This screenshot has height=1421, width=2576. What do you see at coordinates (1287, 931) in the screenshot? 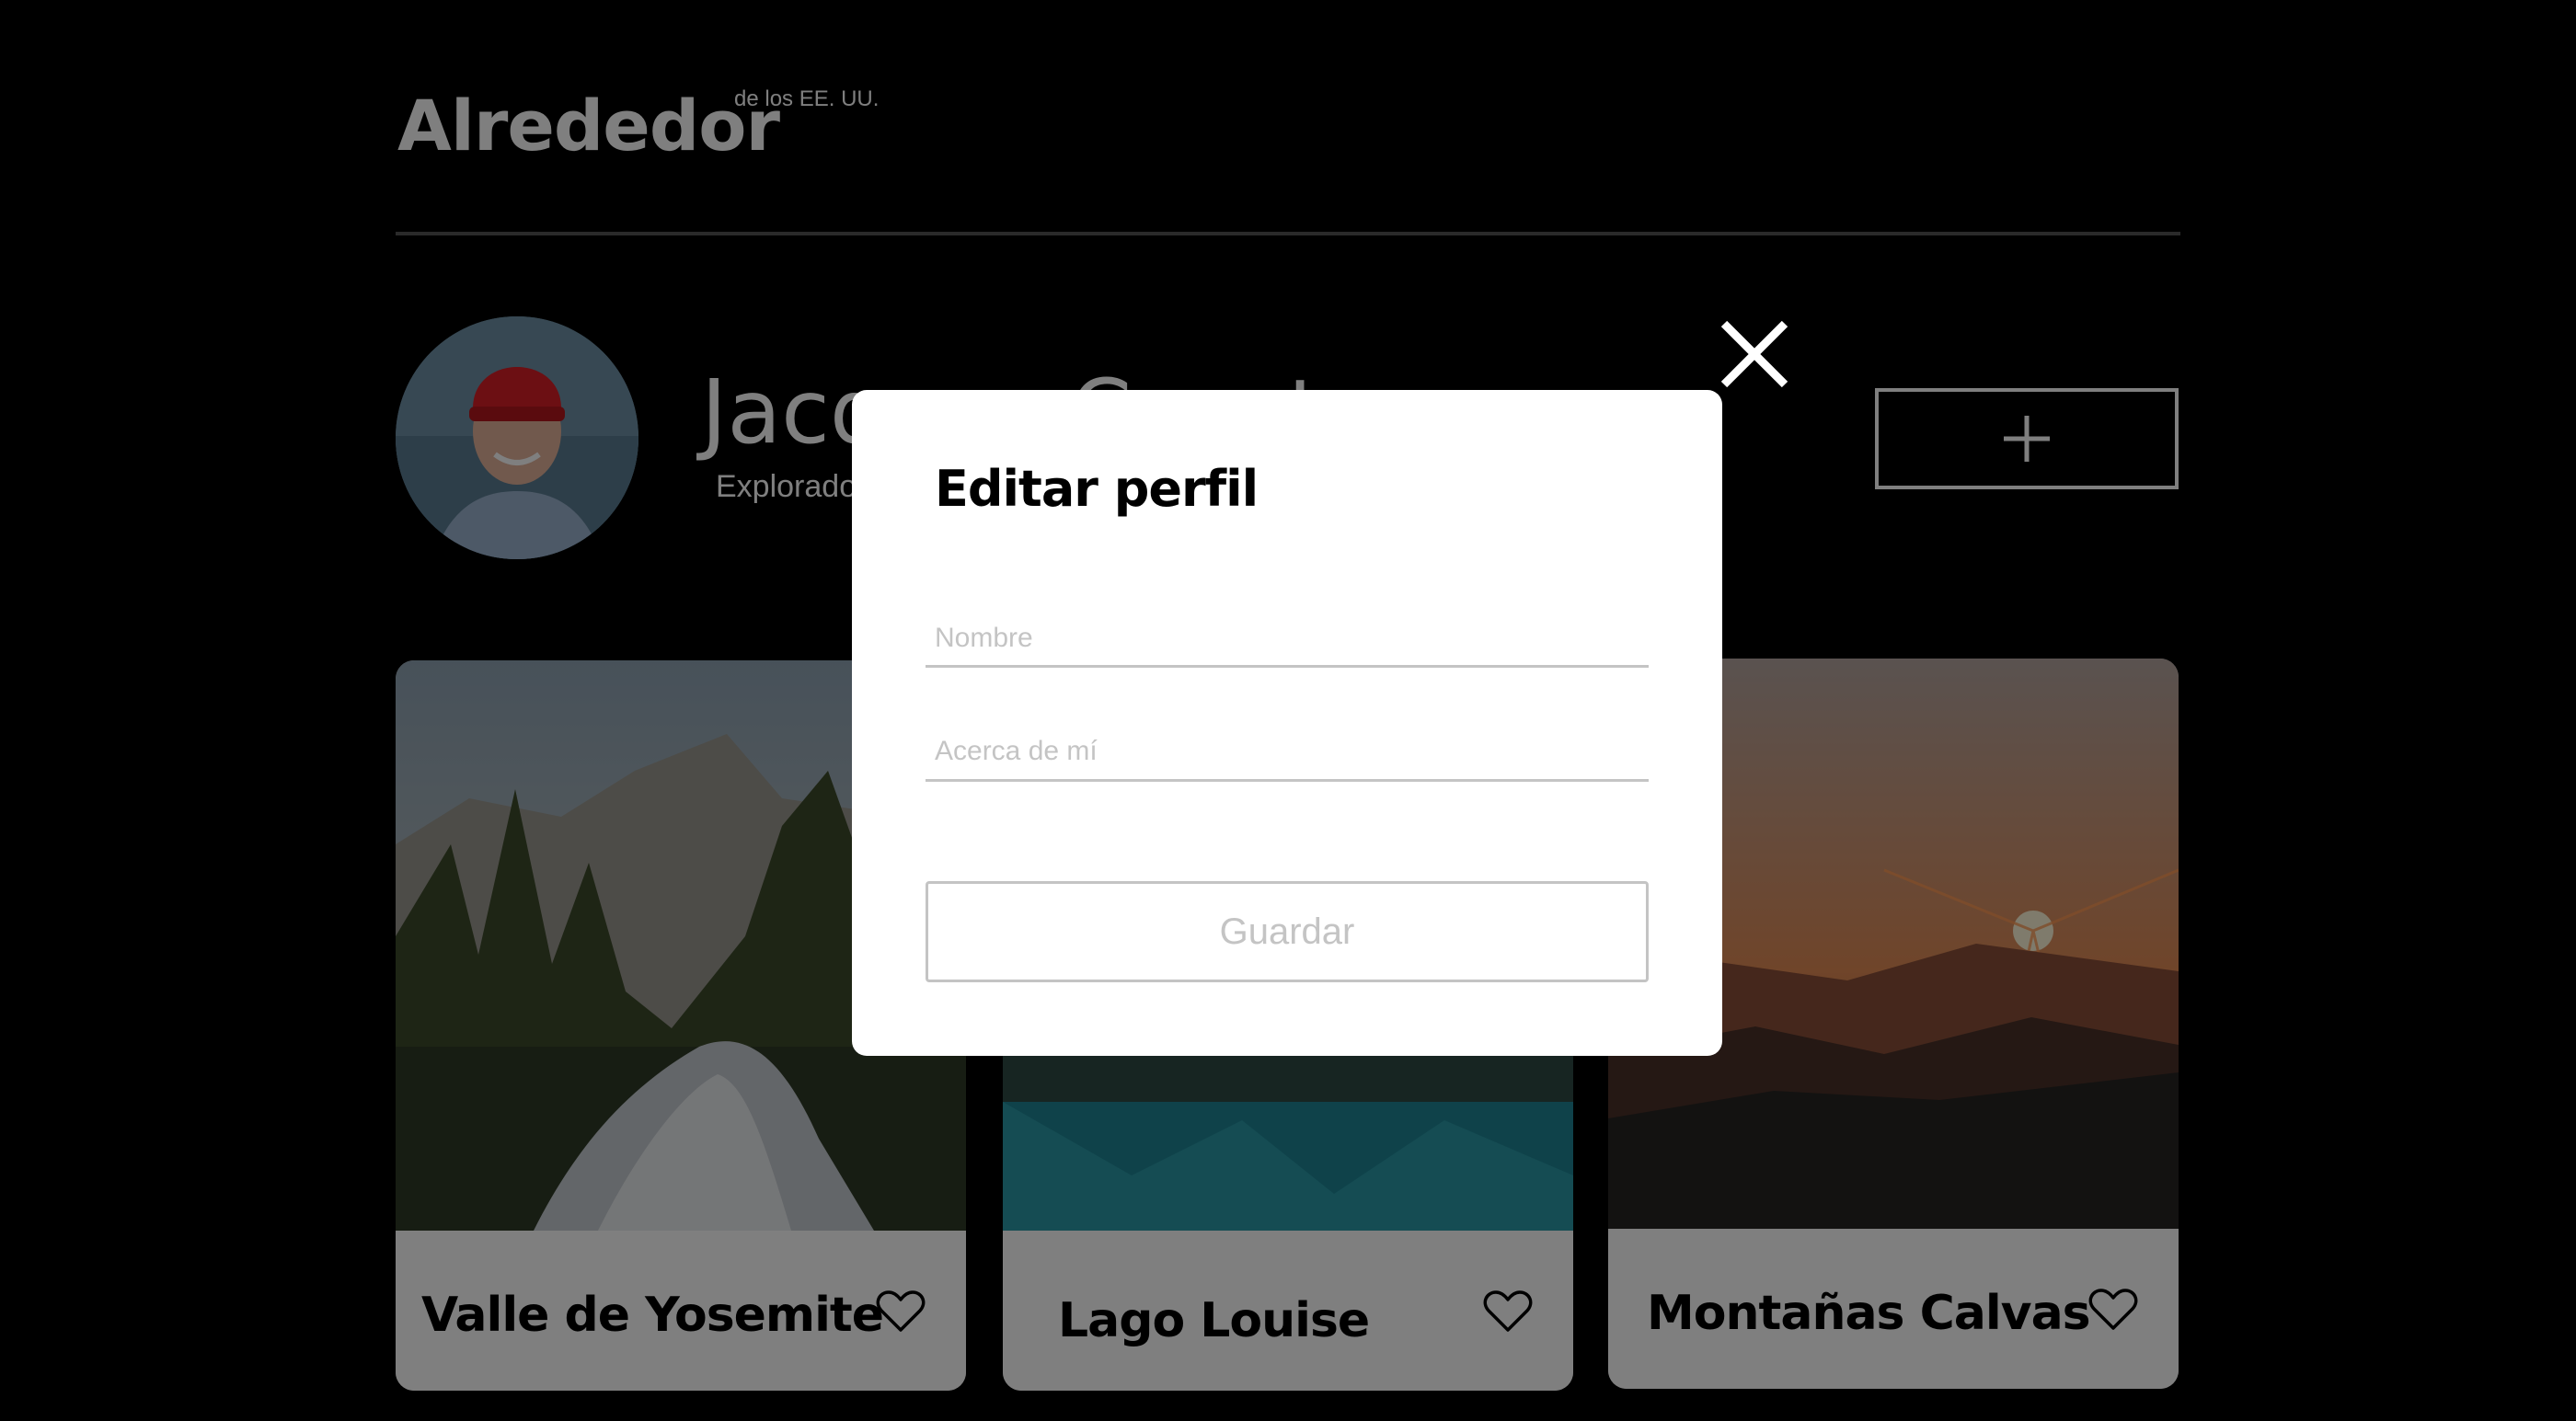
I see `save-button: Guardar` at bounding box center [1287, 931].